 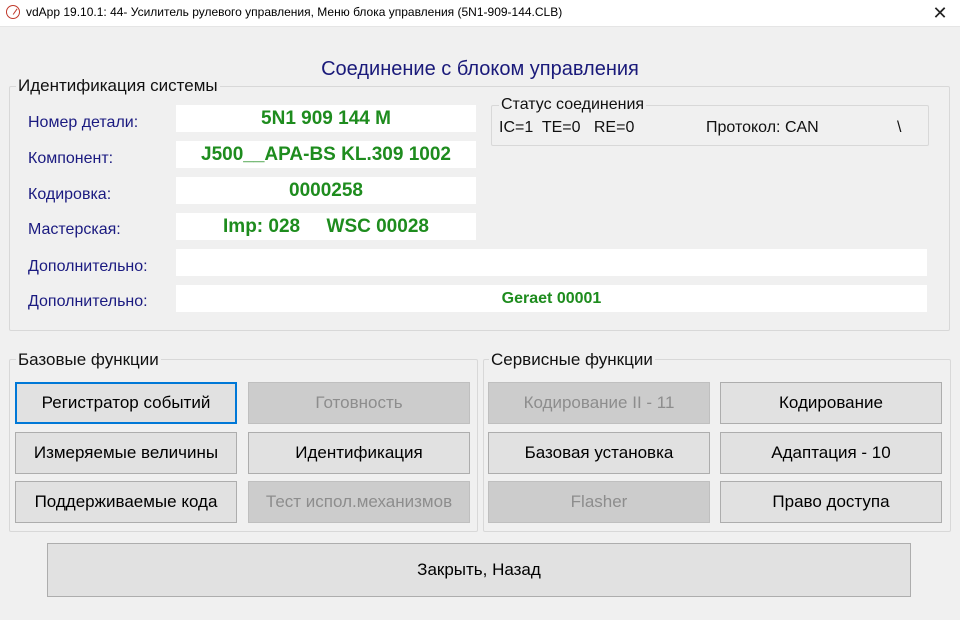 I want to click on connection-counters: IC=1 TE=0 RE=0, so click(x=567, y=127).